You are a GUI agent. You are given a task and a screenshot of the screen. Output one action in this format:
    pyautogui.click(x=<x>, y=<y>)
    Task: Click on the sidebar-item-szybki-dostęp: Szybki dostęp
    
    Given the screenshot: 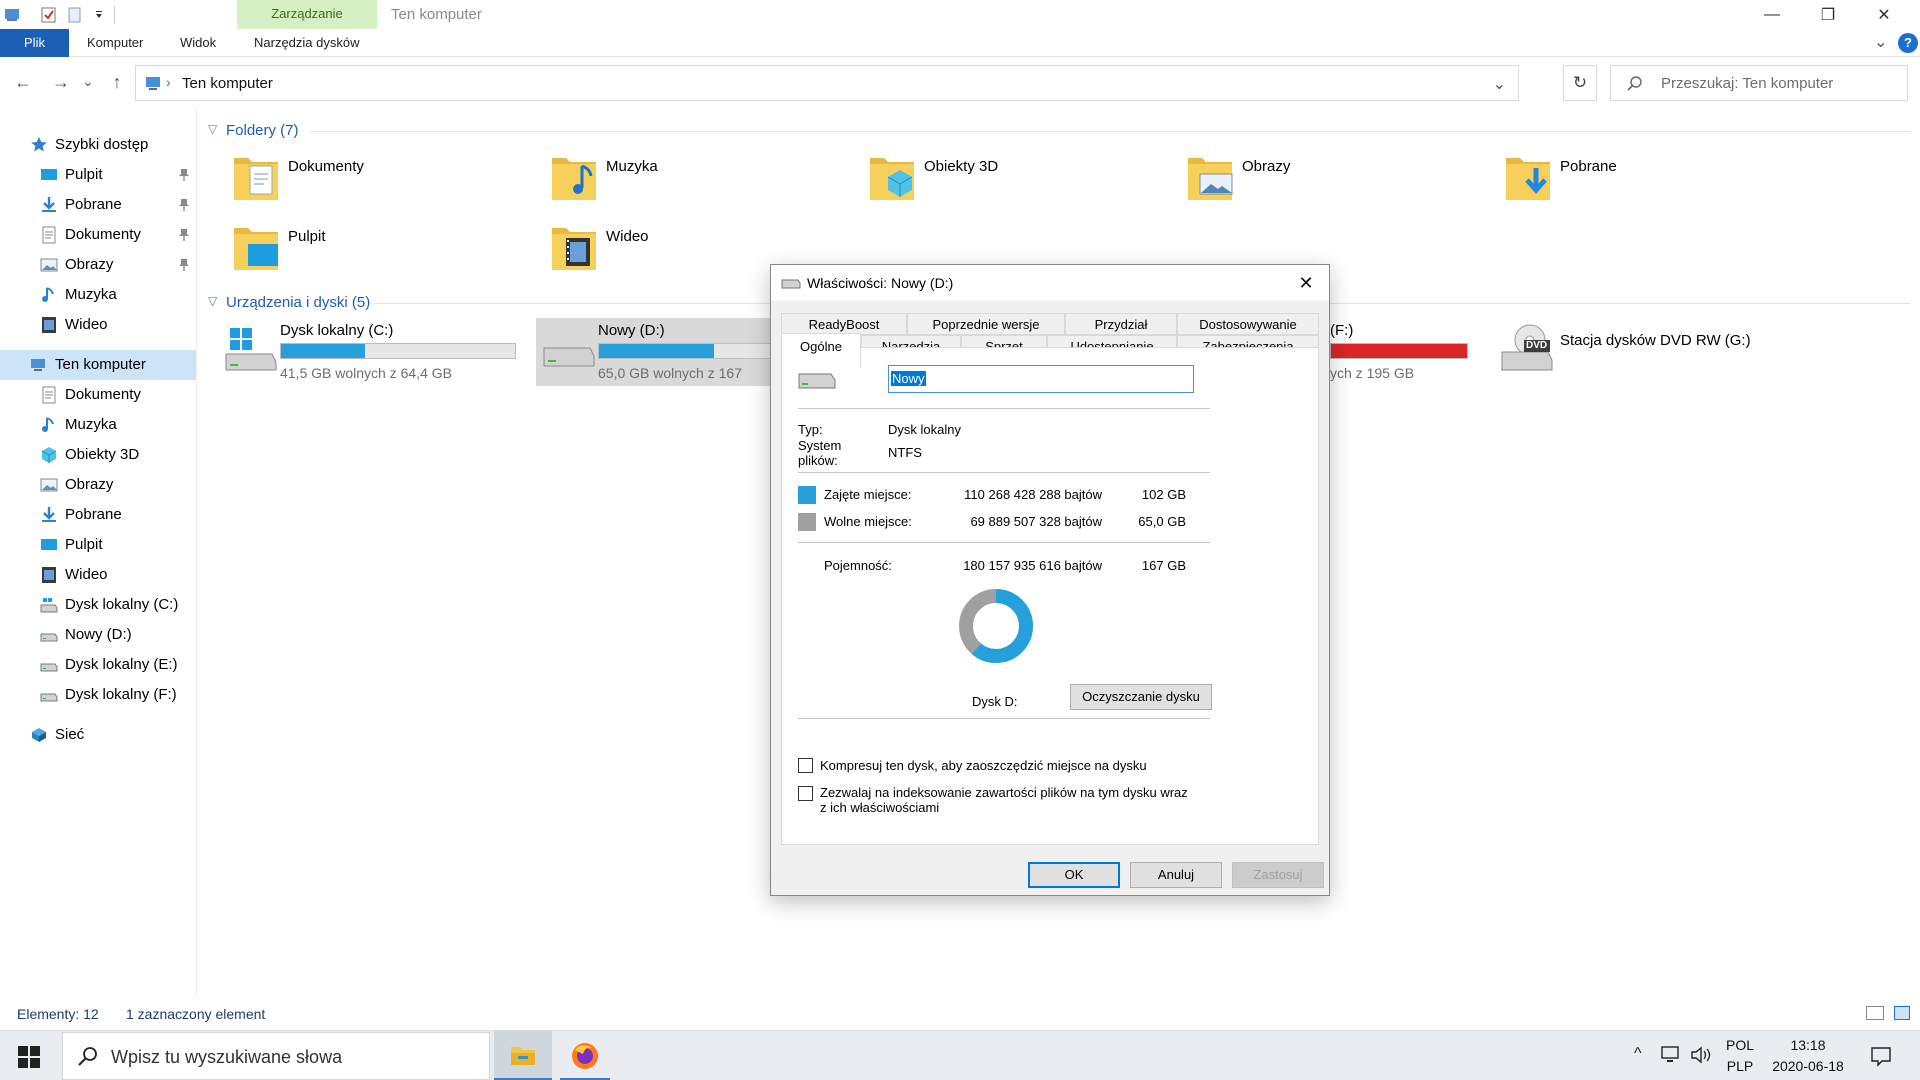 What is the action you would take?
    pyautogui.click(x=98, y=145)
    